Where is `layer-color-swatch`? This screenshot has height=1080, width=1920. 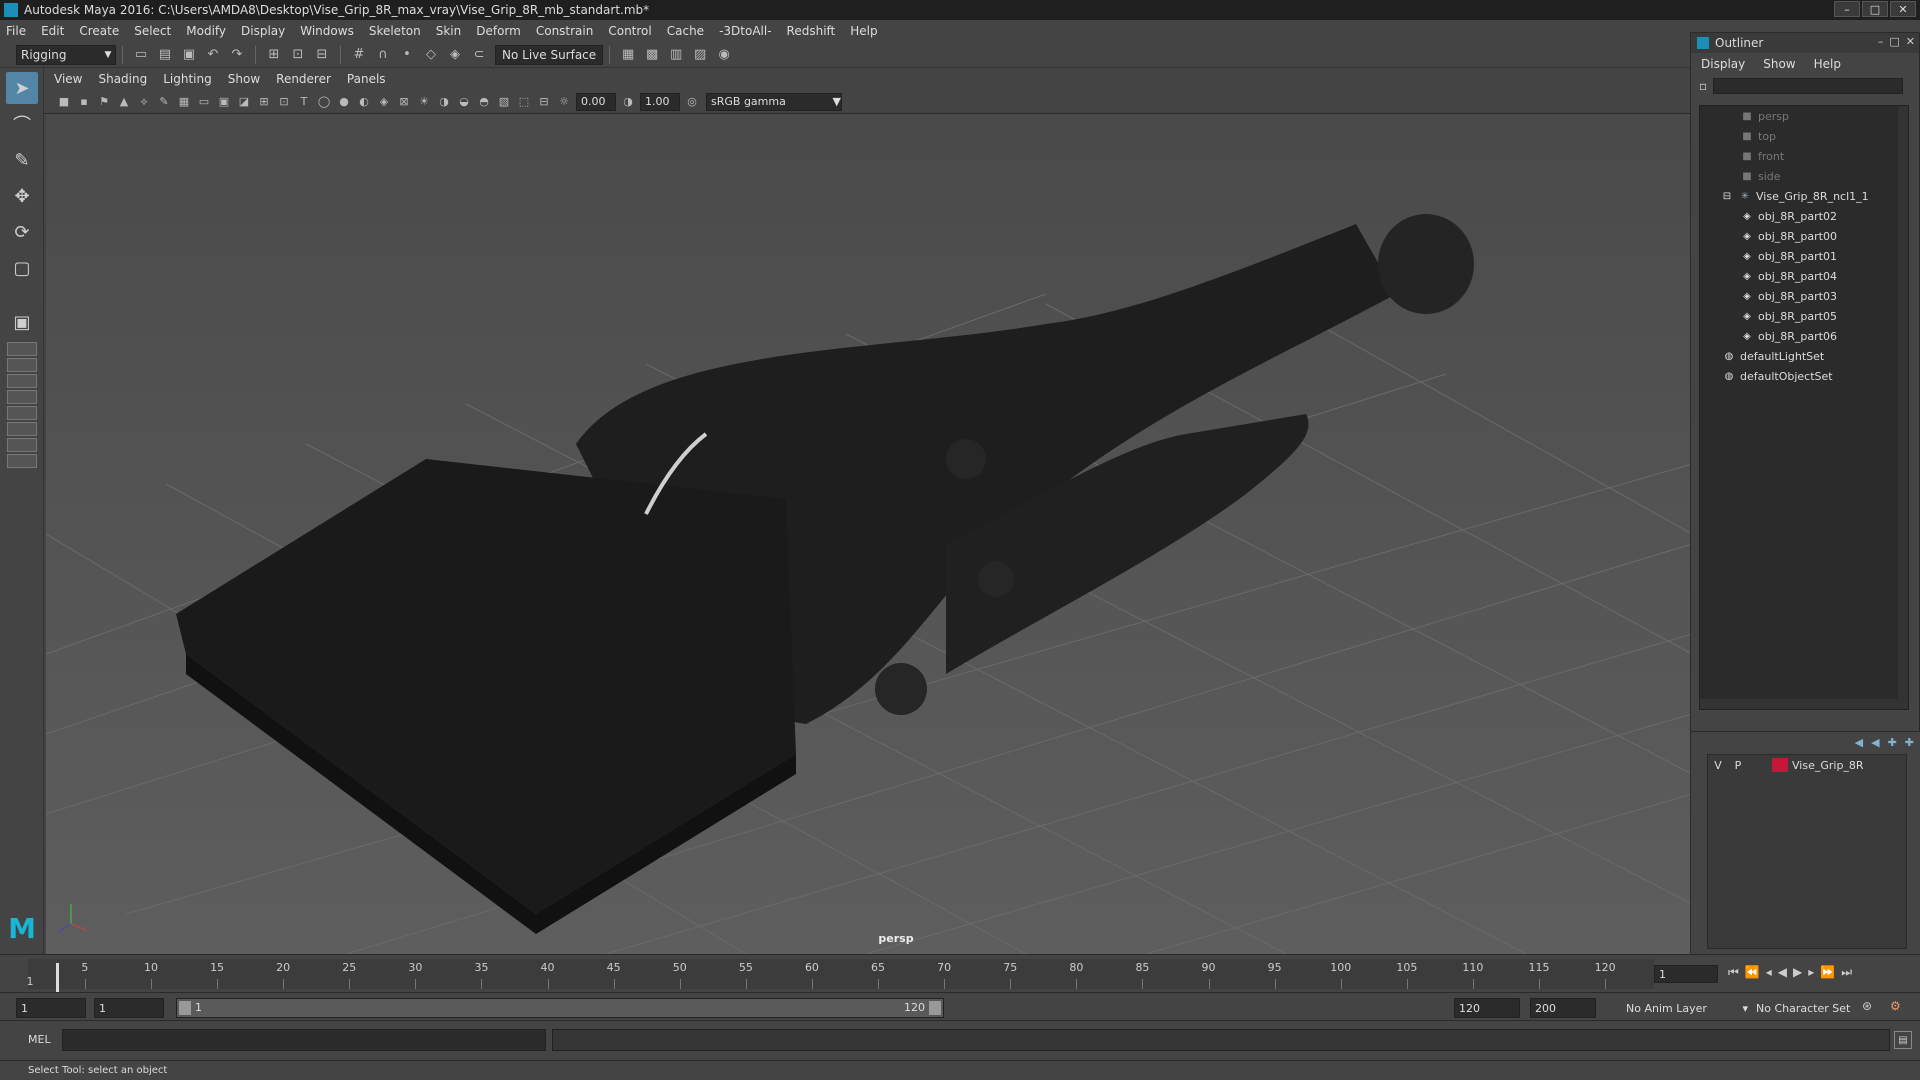 layer-color-swatch is located at coordinates (1780, 765).